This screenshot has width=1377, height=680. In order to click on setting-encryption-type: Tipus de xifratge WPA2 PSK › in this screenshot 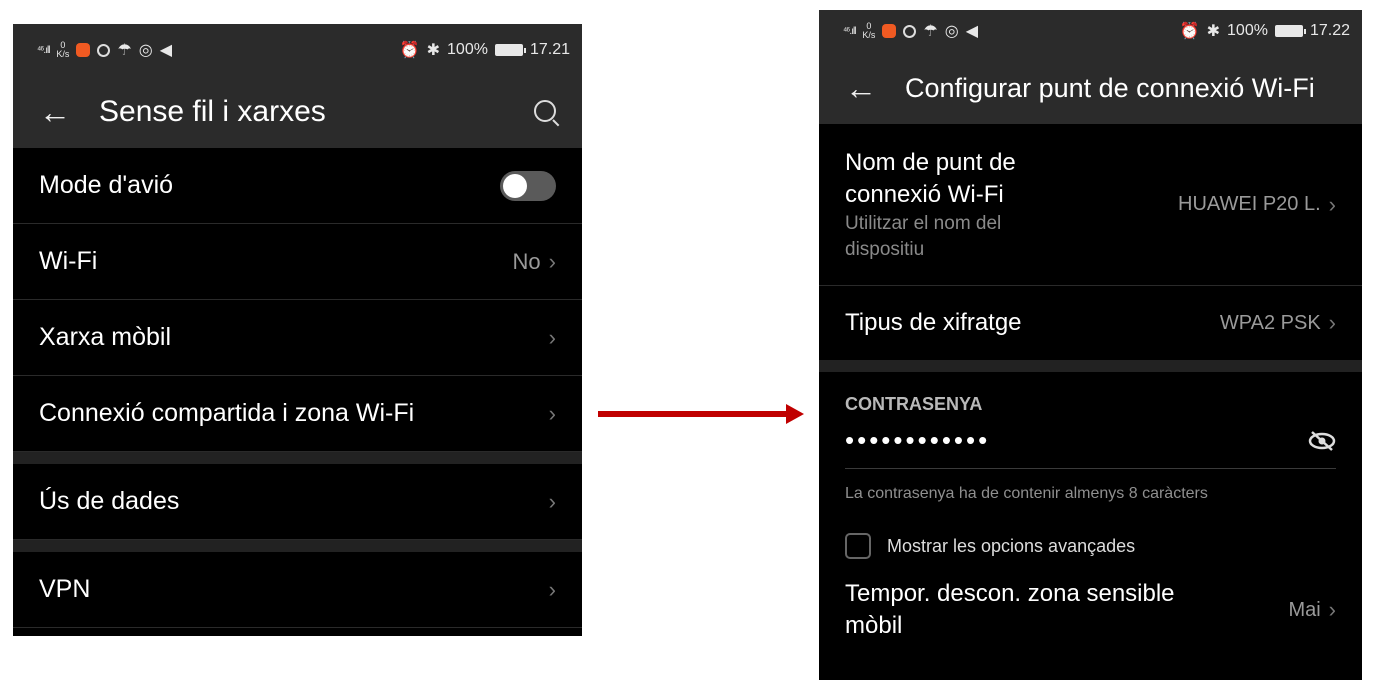, I will do `click(1090, 323)`.